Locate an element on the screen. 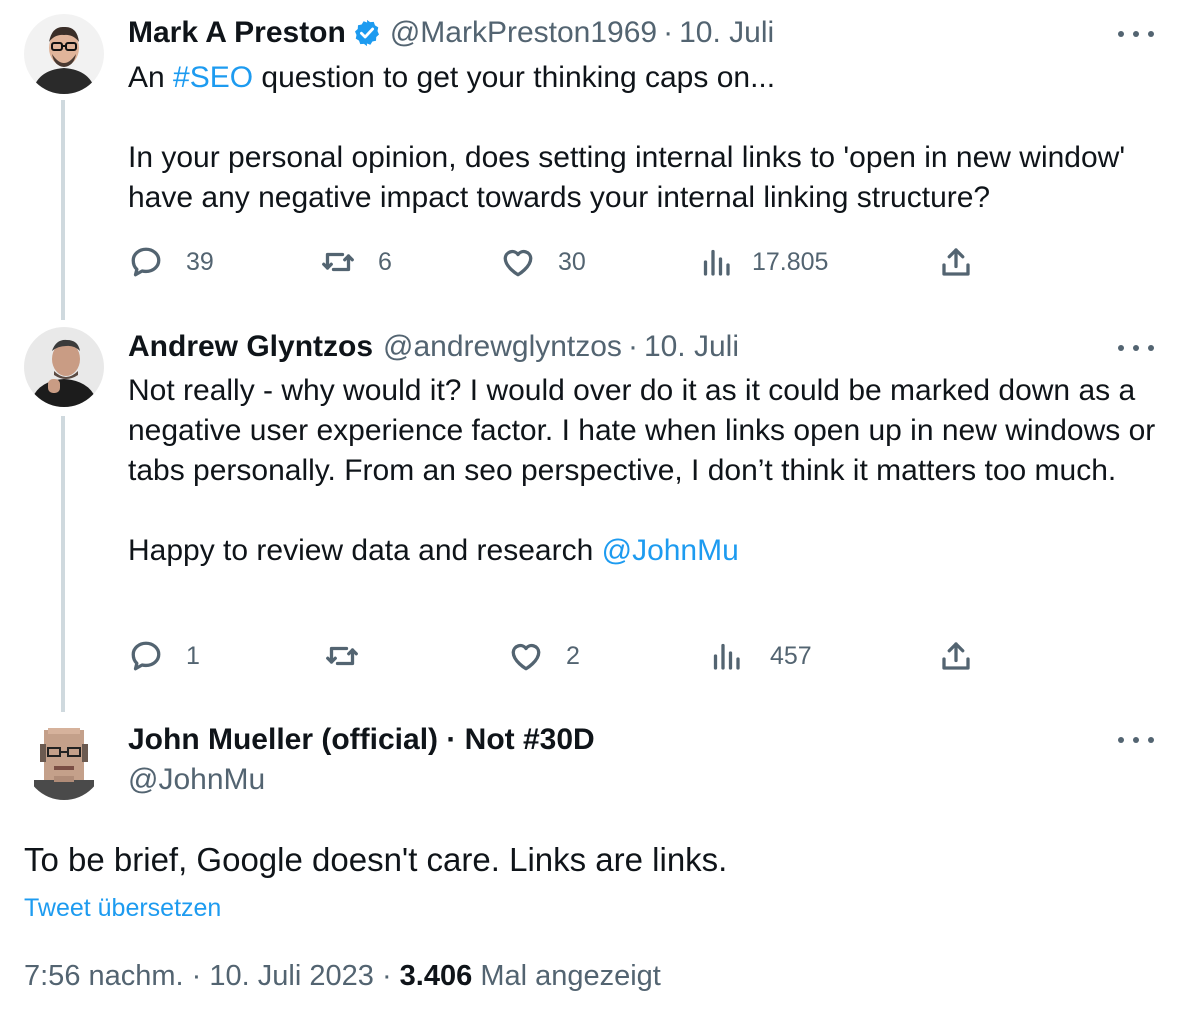  author-name: Mark A Preston is located at coordinates (237, 33).